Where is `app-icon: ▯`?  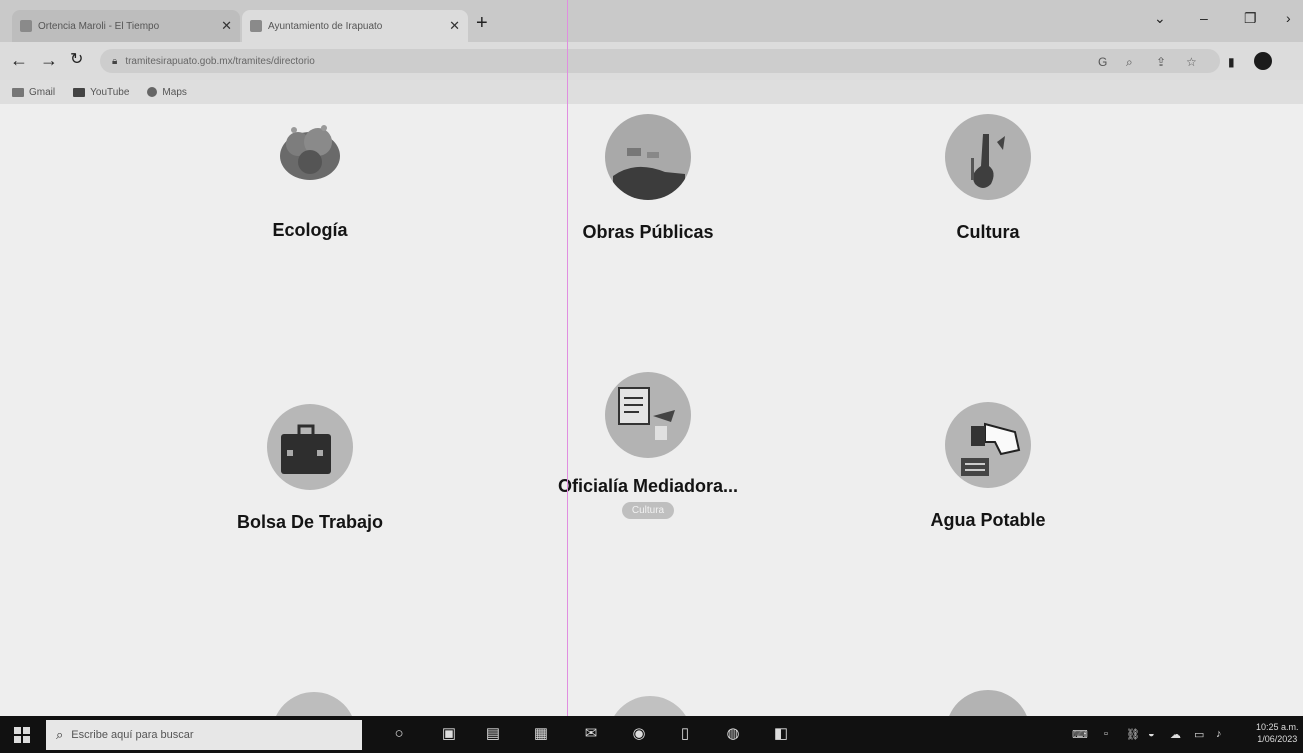
app-icon: ▯ is located at coordinates (685, 734).